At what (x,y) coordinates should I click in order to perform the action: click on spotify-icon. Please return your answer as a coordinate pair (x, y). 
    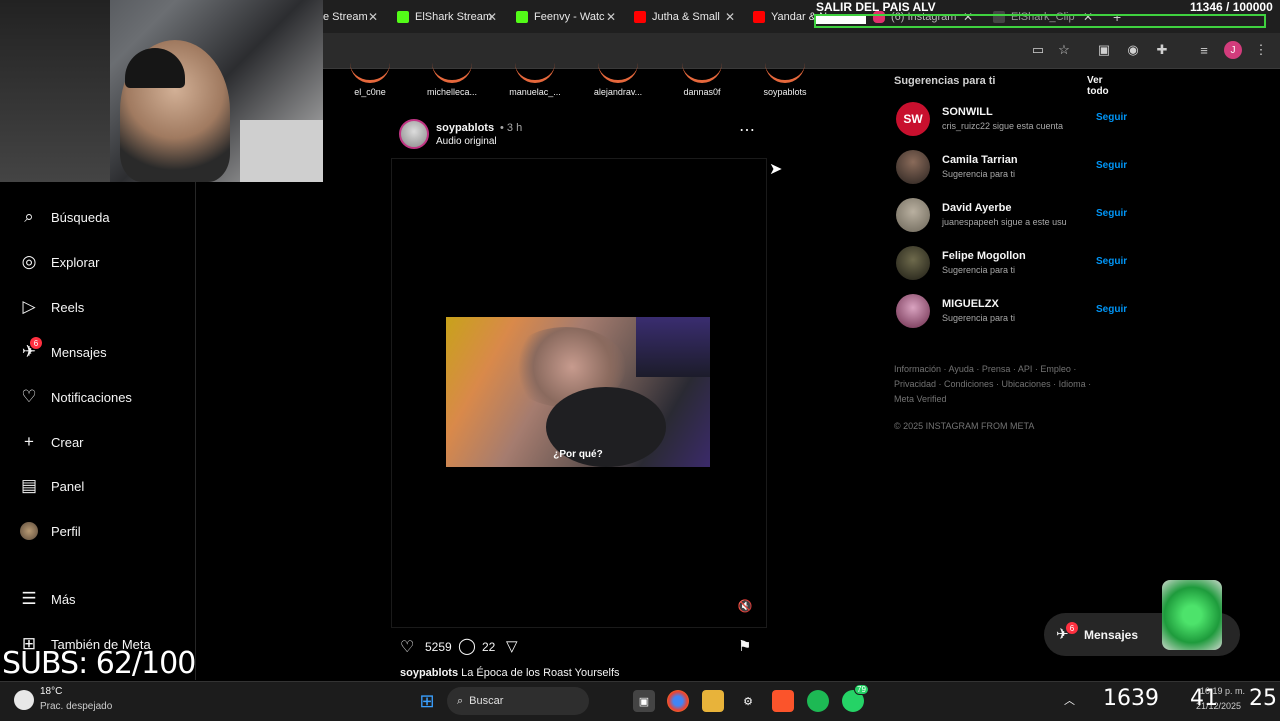
    Looking at the image, I should click on (818, 701).